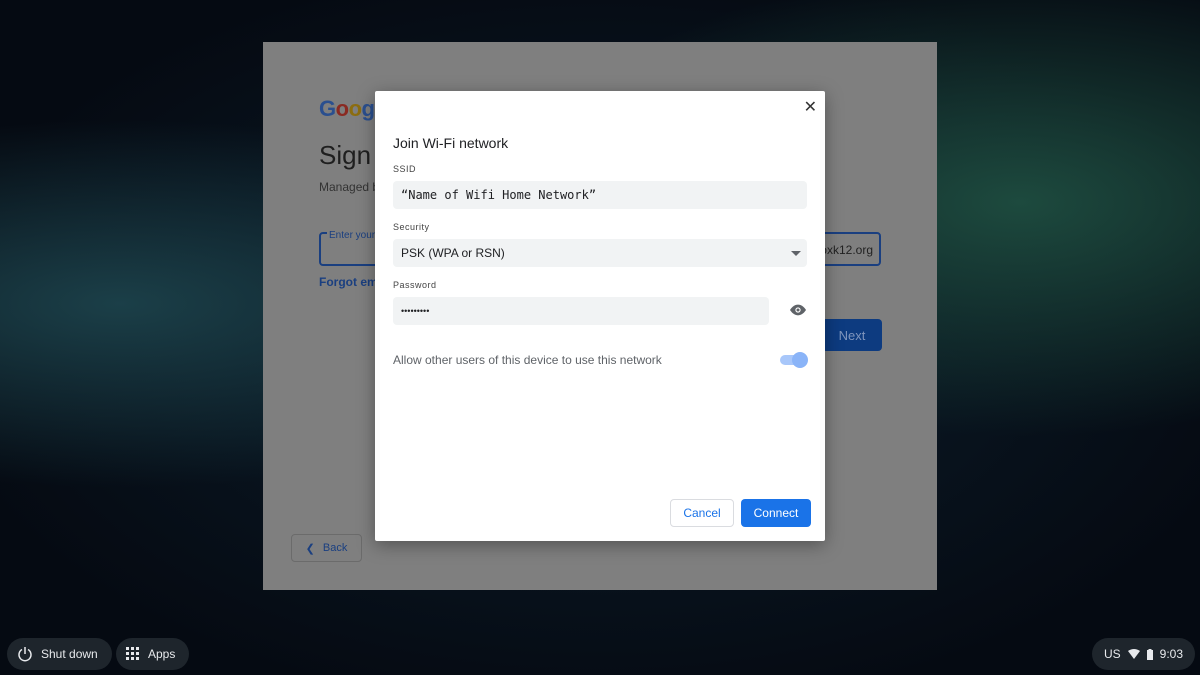  I want to click on security-select: PSK (WPA or RSN), so click(600, 253).